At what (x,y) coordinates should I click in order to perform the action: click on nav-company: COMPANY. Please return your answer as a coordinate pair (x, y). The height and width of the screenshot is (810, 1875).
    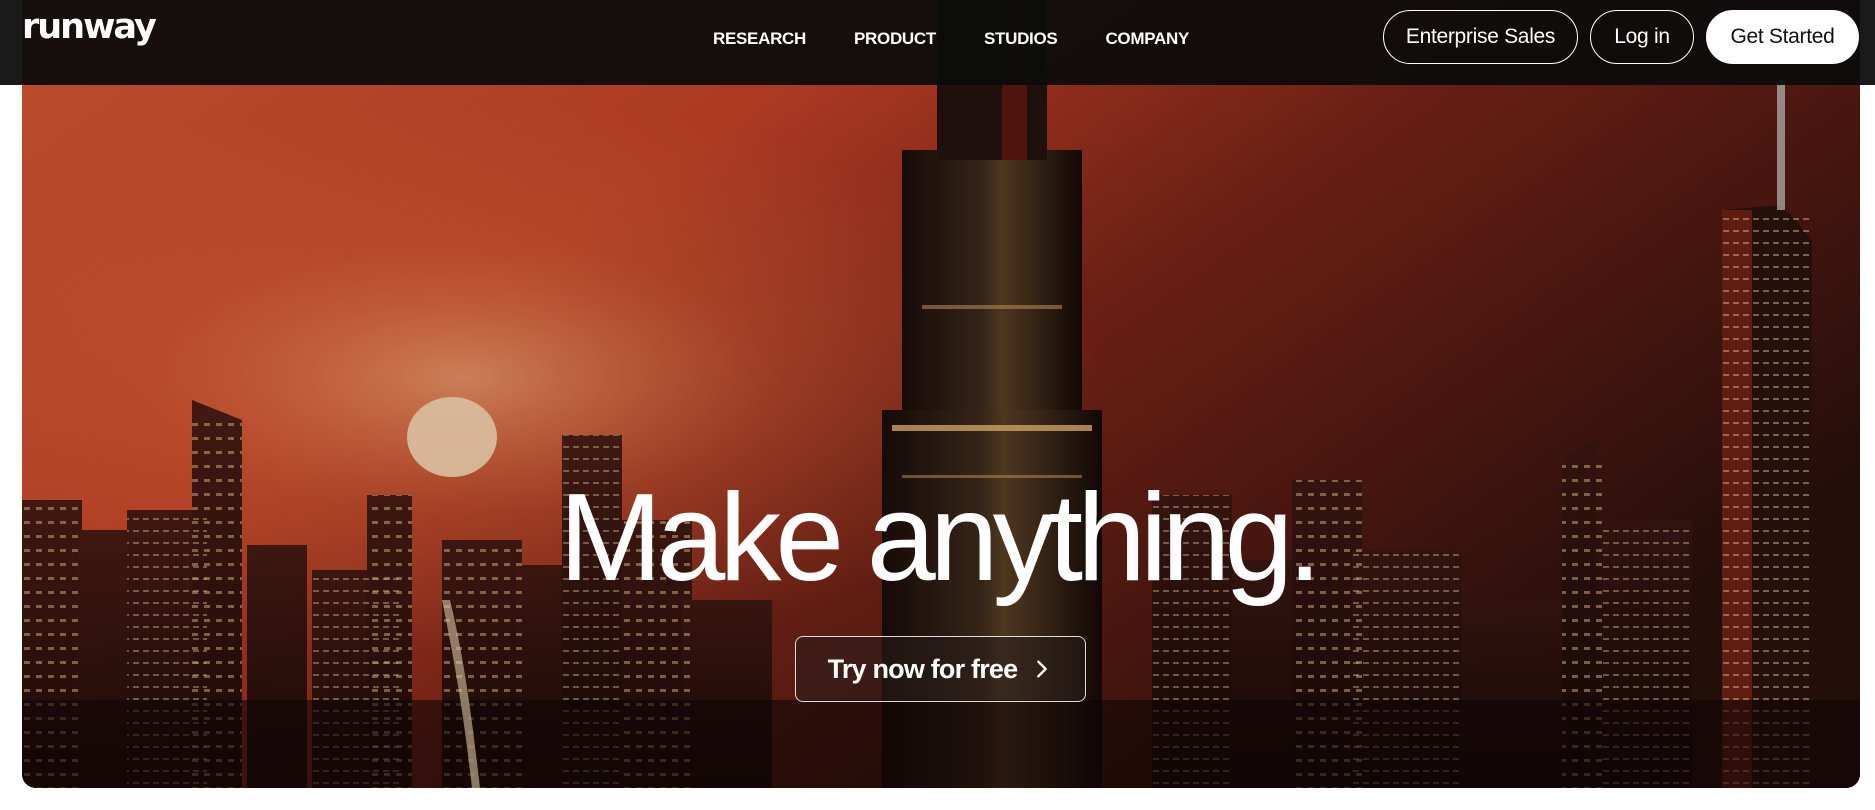
    Looking at the image, I should click on (1147, 39).